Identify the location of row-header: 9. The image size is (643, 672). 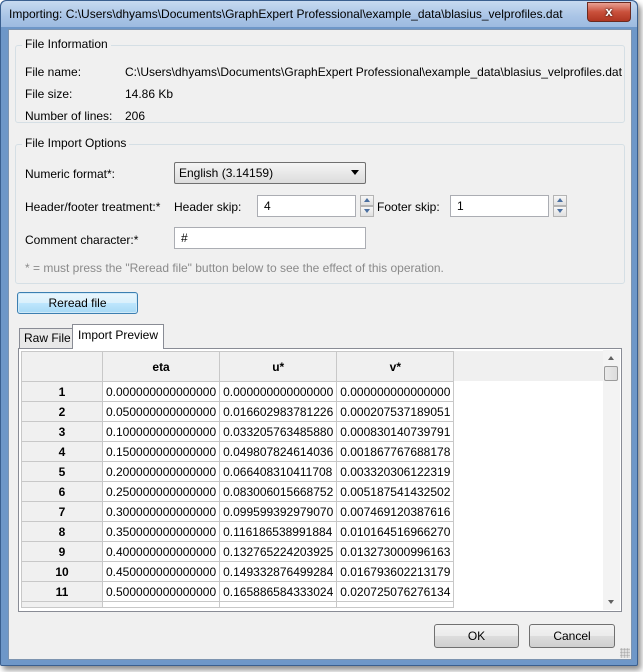
(62, 551).